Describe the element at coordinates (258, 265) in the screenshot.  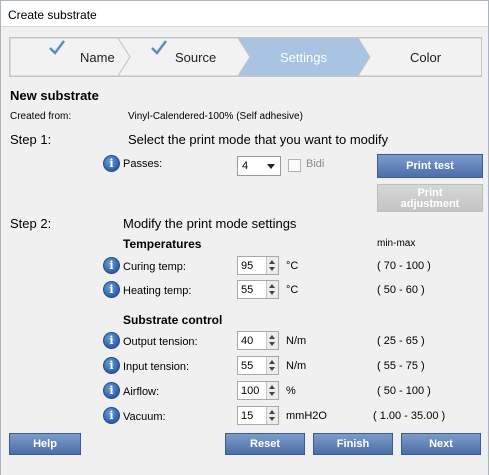
I see `curing-temp-stepper: 95` at that location.